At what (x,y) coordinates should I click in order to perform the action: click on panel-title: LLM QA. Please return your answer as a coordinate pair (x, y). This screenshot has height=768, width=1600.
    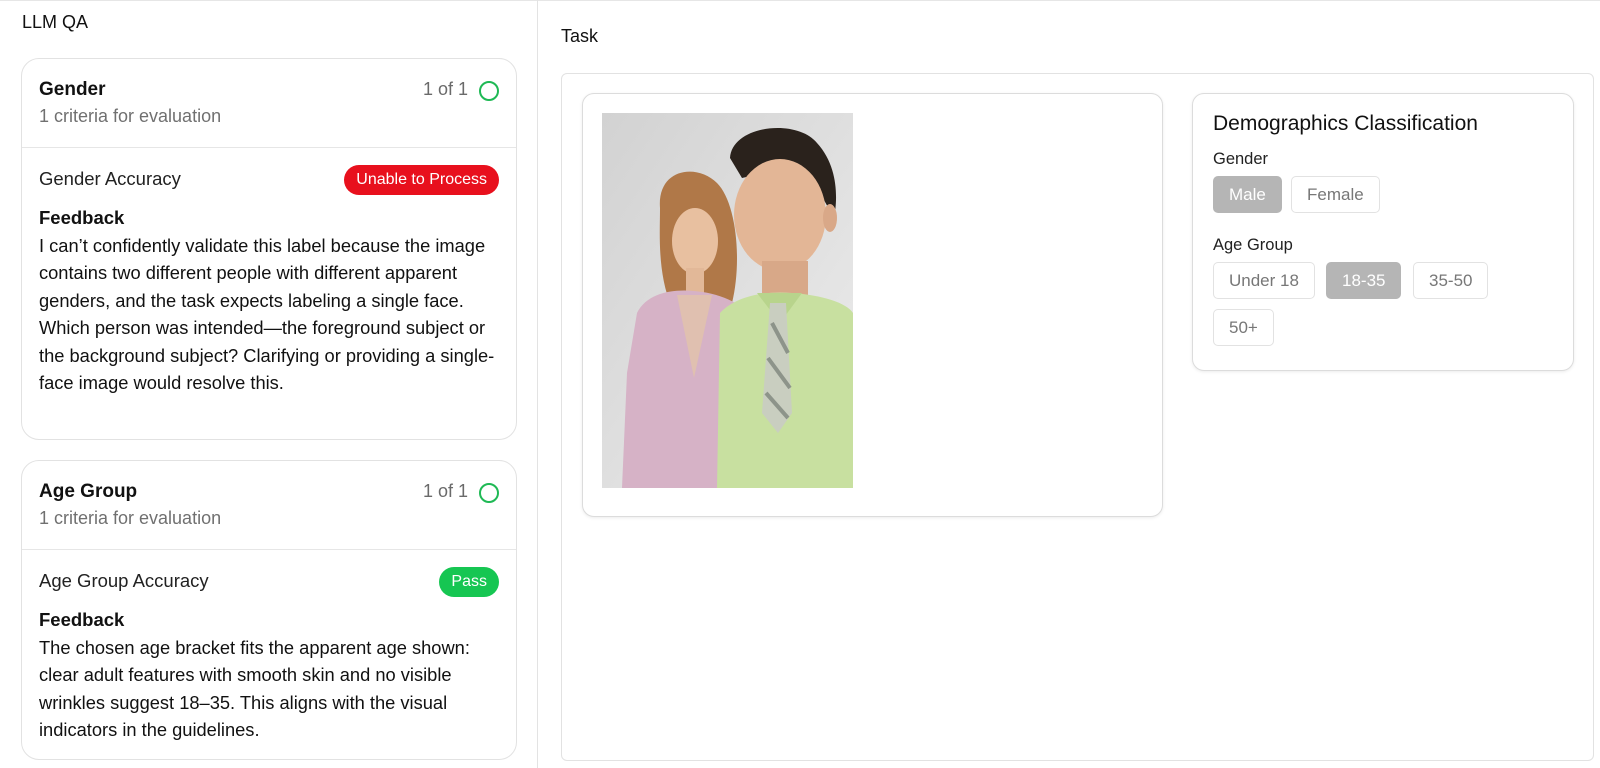
    Looking at the image, I should click on (55, 22).